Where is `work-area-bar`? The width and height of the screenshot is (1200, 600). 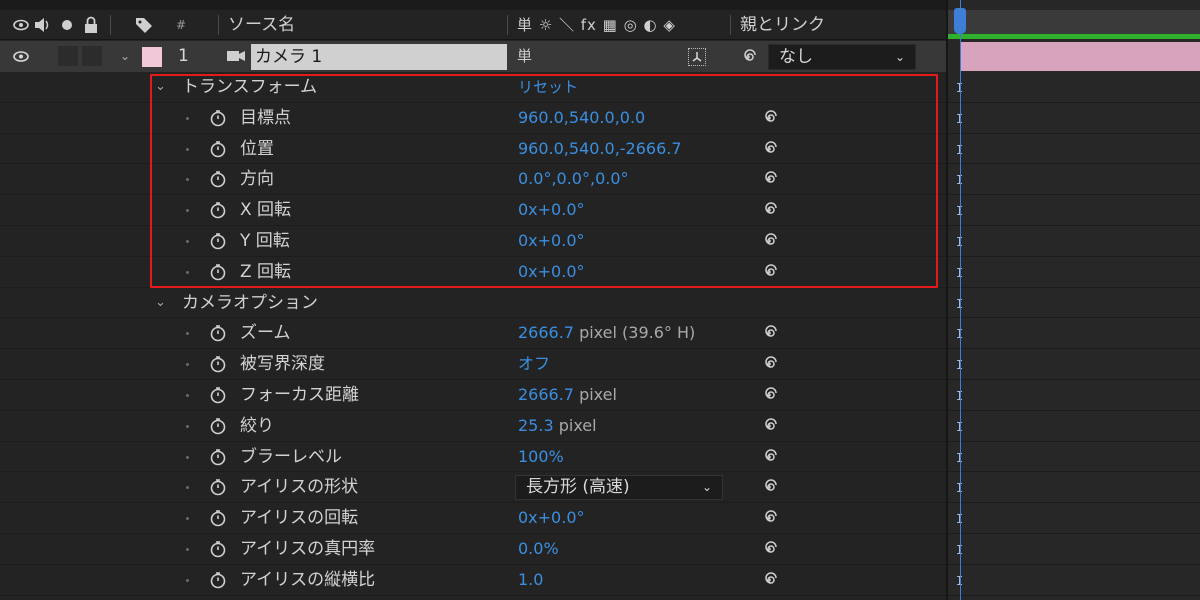 work-area-bar is located at coordinates (1074, 36).